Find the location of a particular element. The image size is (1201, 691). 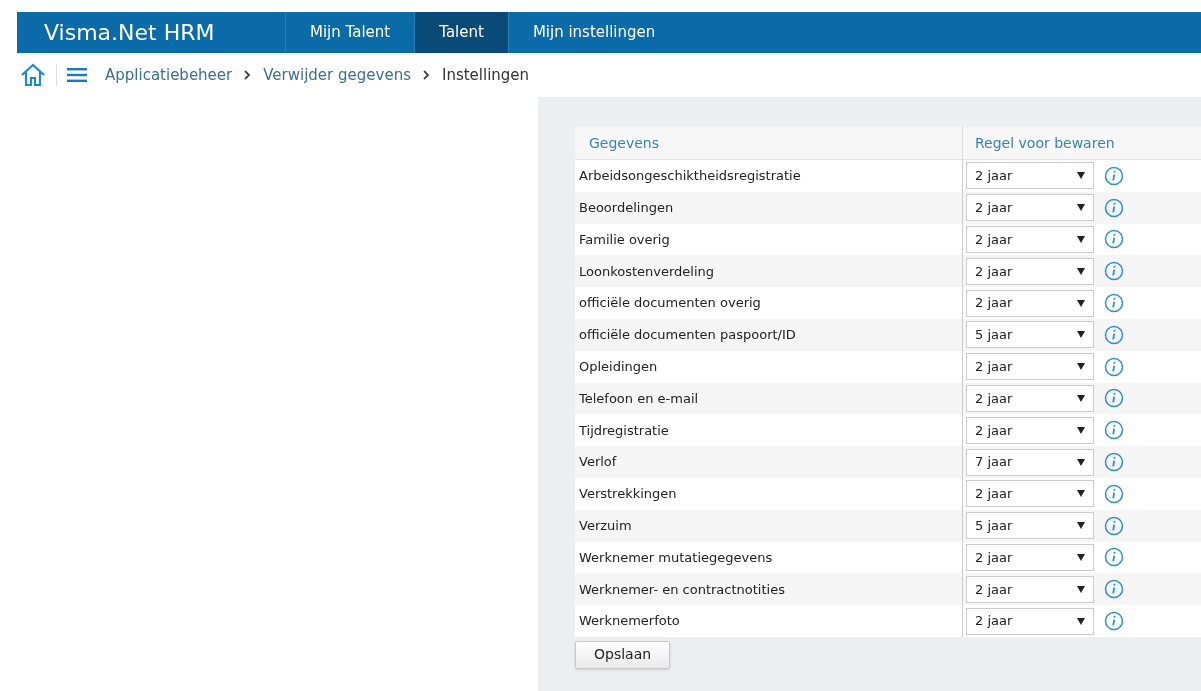

breadcrumb-current: Instellingen is located at coordinates (485, 75).